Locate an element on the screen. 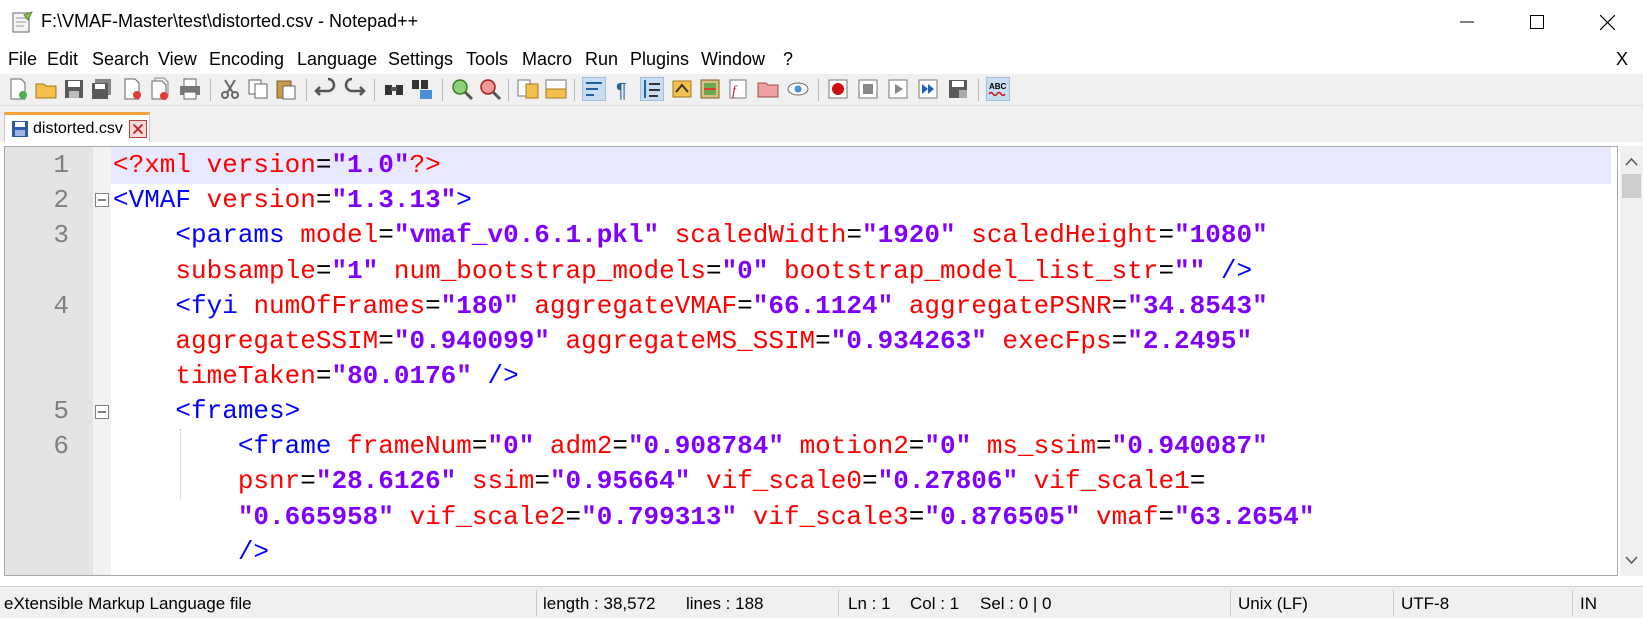 This screenshot has height=618, width=1643. save-macro-icon is located at coordinates (958, 89).